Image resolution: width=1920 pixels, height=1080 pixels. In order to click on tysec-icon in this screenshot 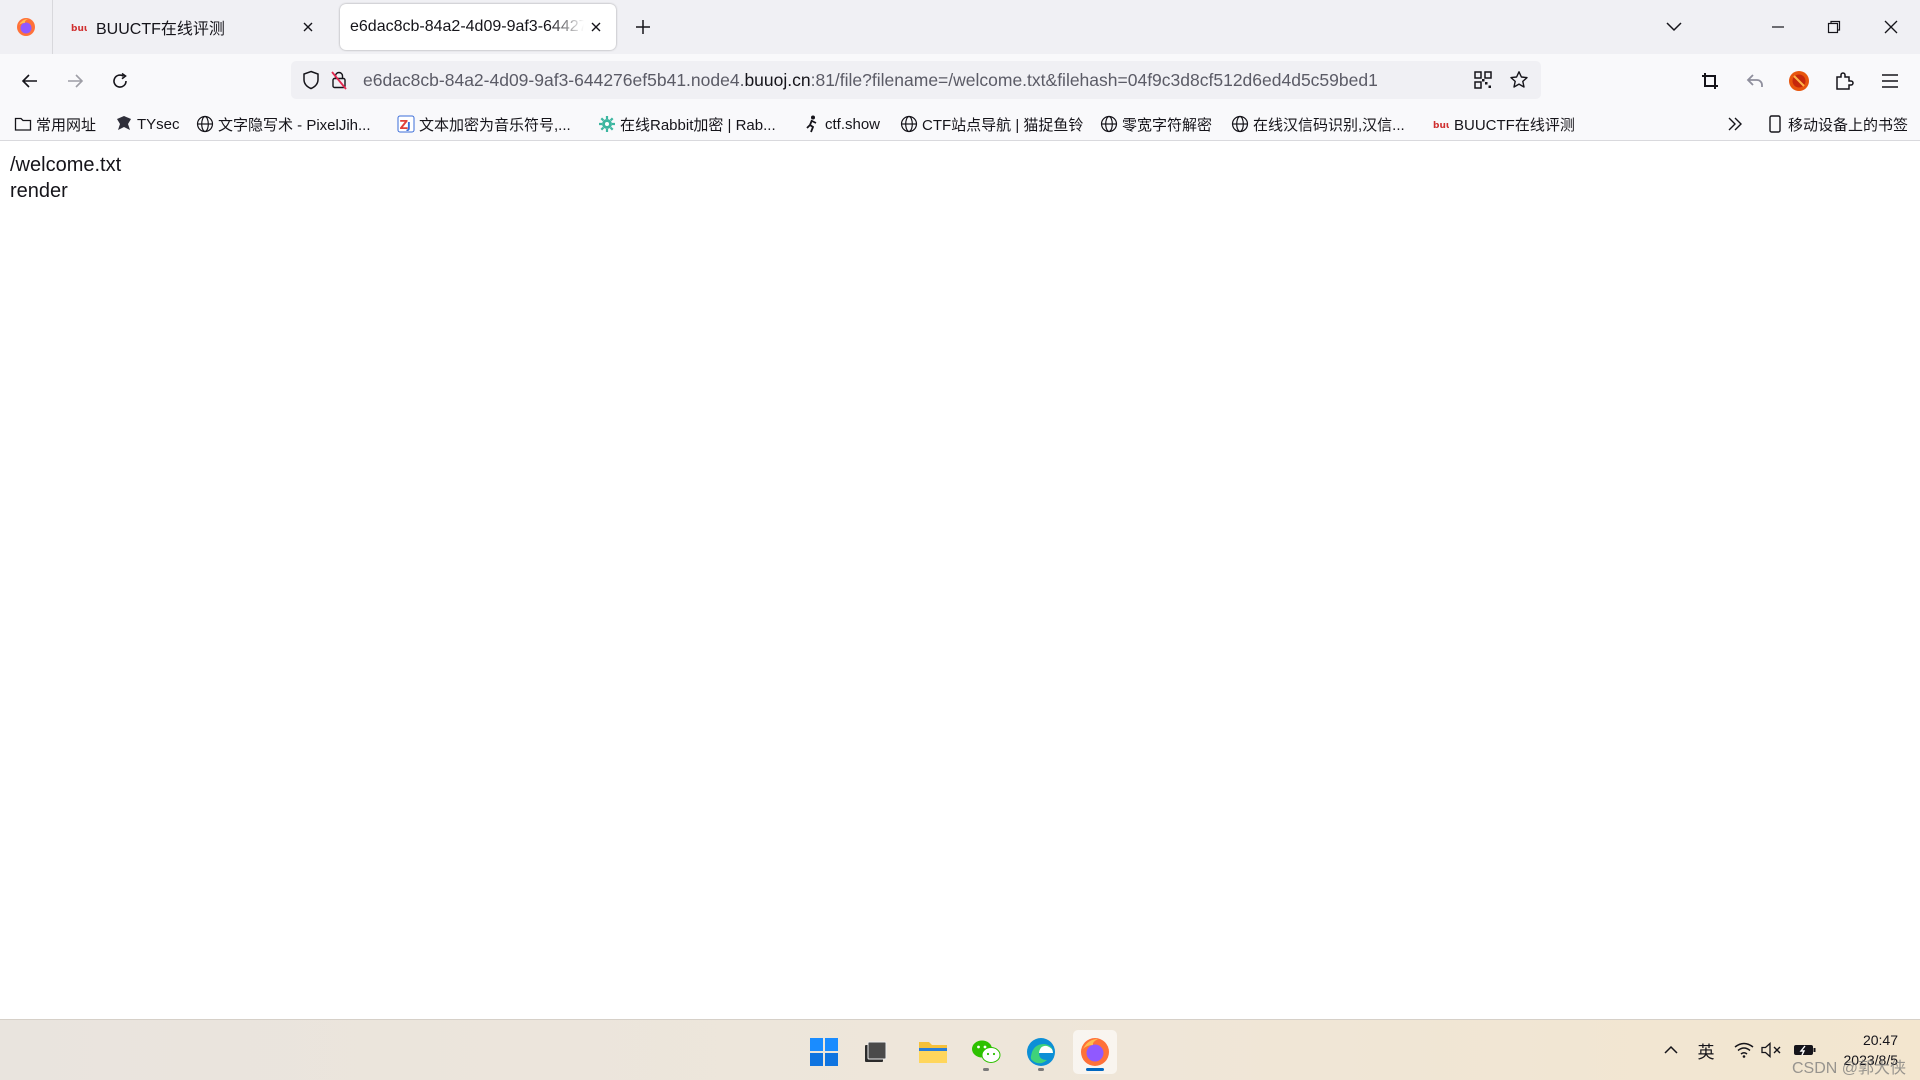, I will do `click(124, 124)`.